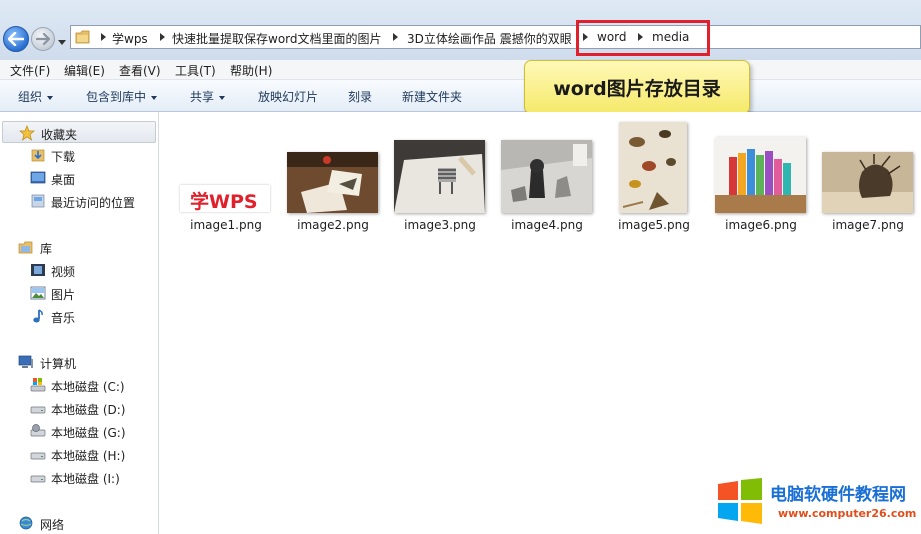  I want to click on slideshow-button: 放映幻灯片, so click(288, 96).